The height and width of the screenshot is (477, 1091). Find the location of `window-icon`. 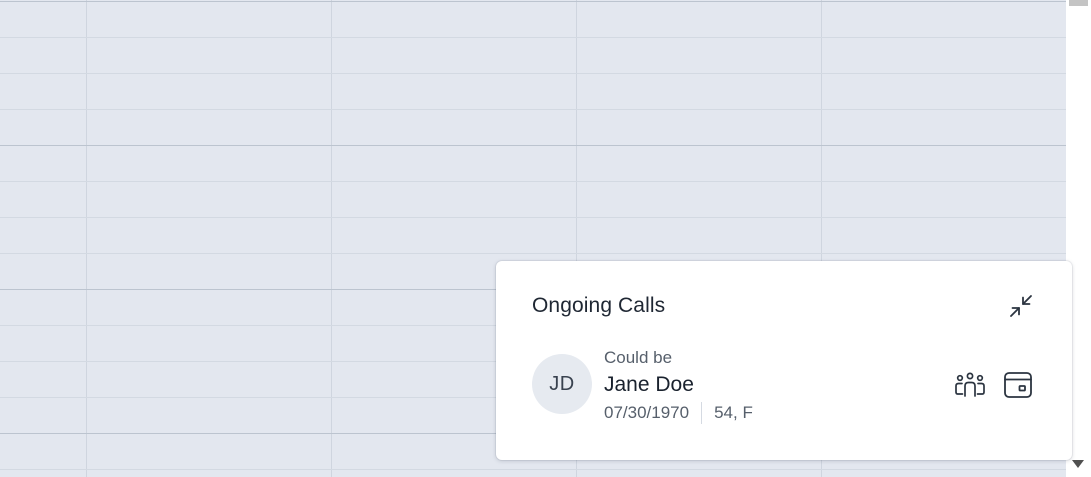

window-icon is located at coordinates (1018, 385).